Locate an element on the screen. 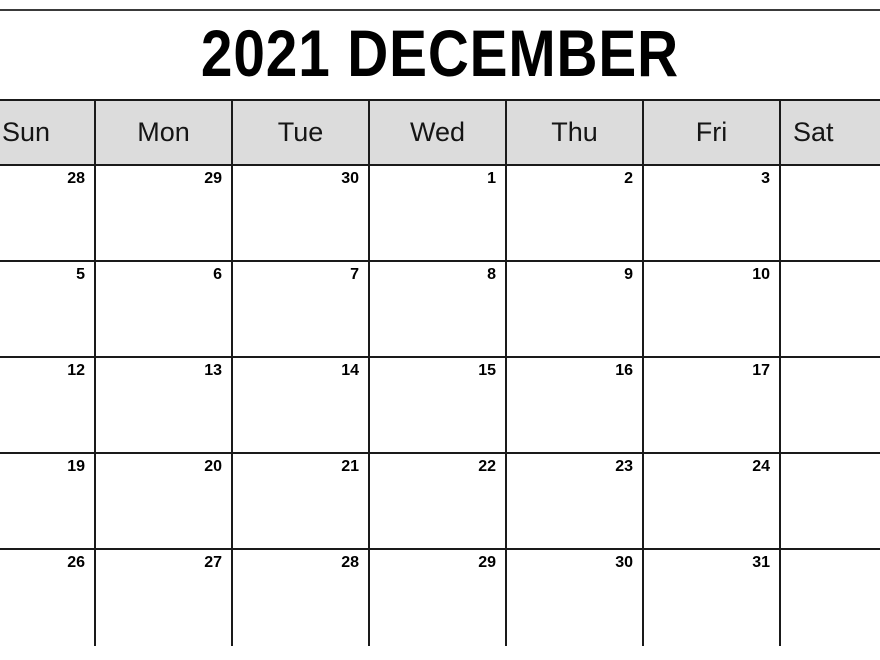 Image resolution: width=880 pixels, height=660 pixels. day-number: 31 is located at coordinates (761, 562).